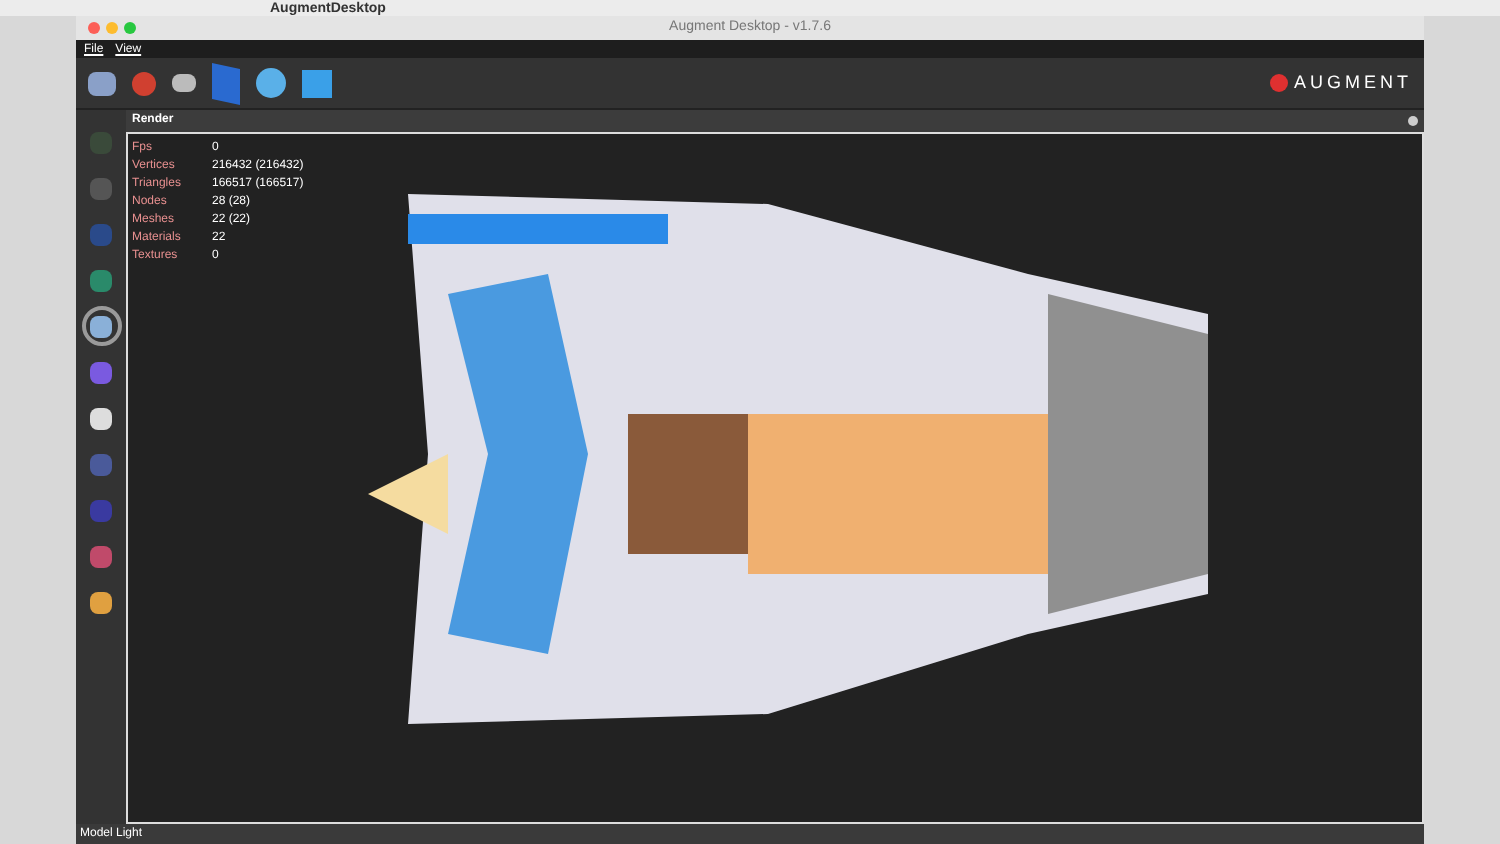 The height and width of the screenshot is (844, 1500). I want to click on tool-button, so click(101, 326).